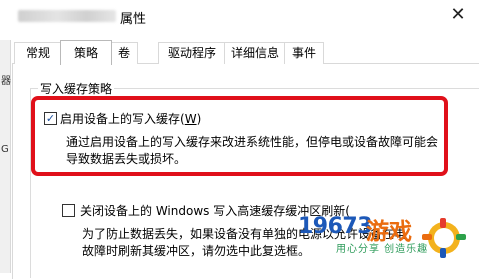 This screenshot has height=279, width=479. Describe the element at coordinates (38, 53) in the screenshot. I see `tab-general: 常规` at that location.